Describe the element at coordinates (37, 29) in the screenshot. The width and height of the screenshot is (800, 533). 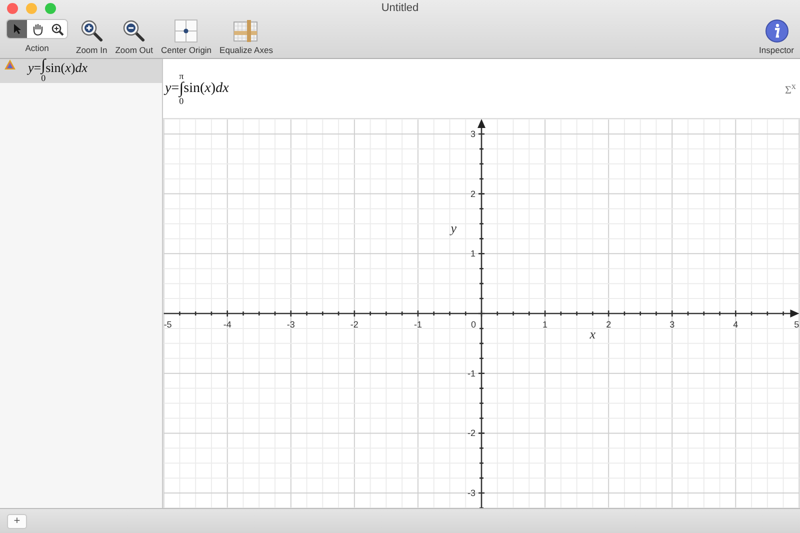
I see `hand-icon` at that location.